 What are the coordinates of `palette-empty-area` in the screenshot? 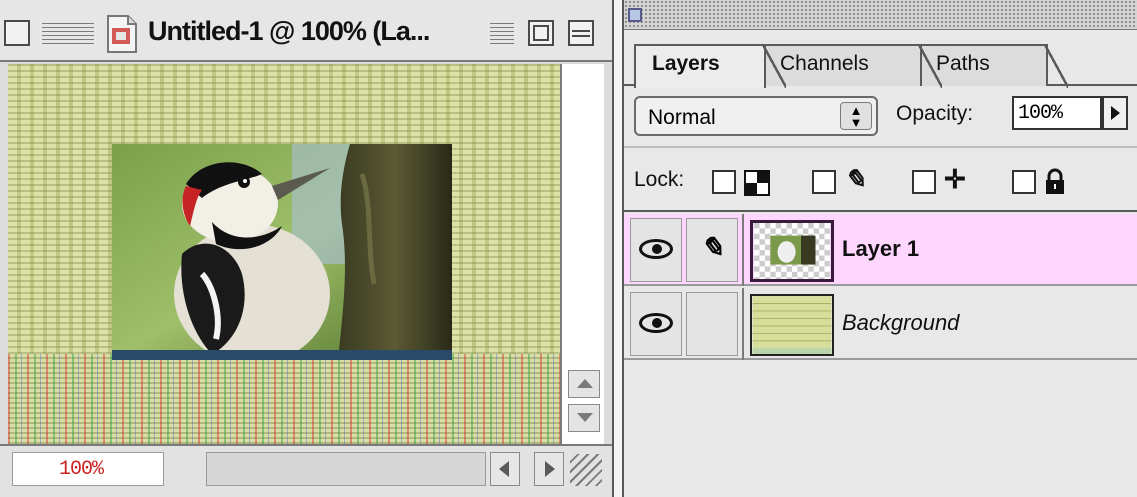 It's located at (880, 429).